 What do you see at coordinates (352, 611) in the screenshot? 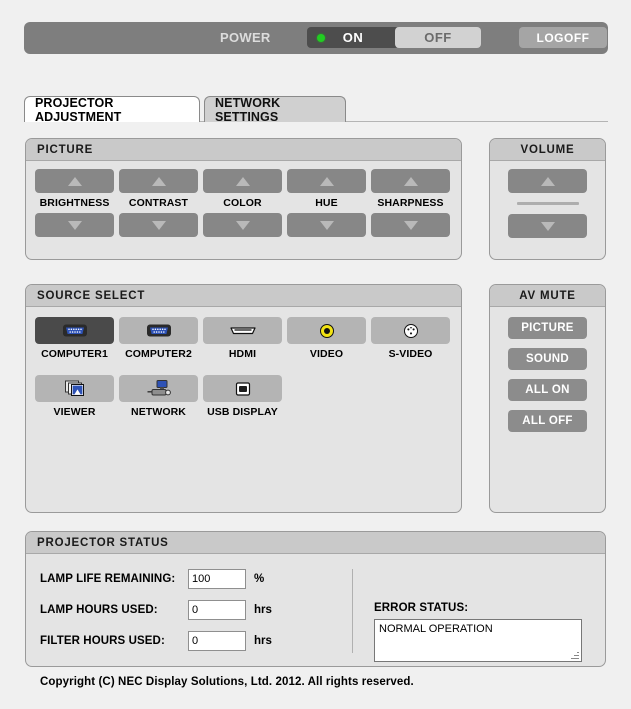
I see `status-vertical-divider` at bounding box center [352, 611].